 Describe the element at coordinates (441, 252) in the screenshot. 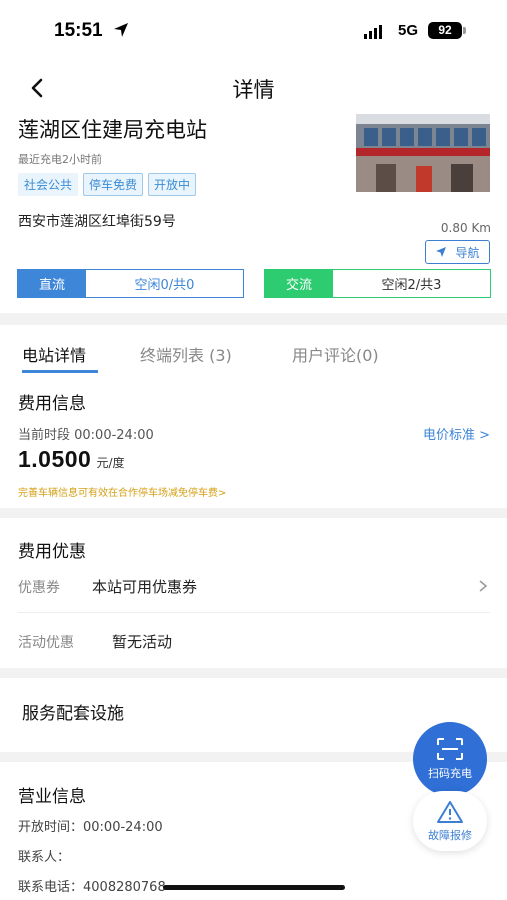

I see `navigate-icon` at that location.